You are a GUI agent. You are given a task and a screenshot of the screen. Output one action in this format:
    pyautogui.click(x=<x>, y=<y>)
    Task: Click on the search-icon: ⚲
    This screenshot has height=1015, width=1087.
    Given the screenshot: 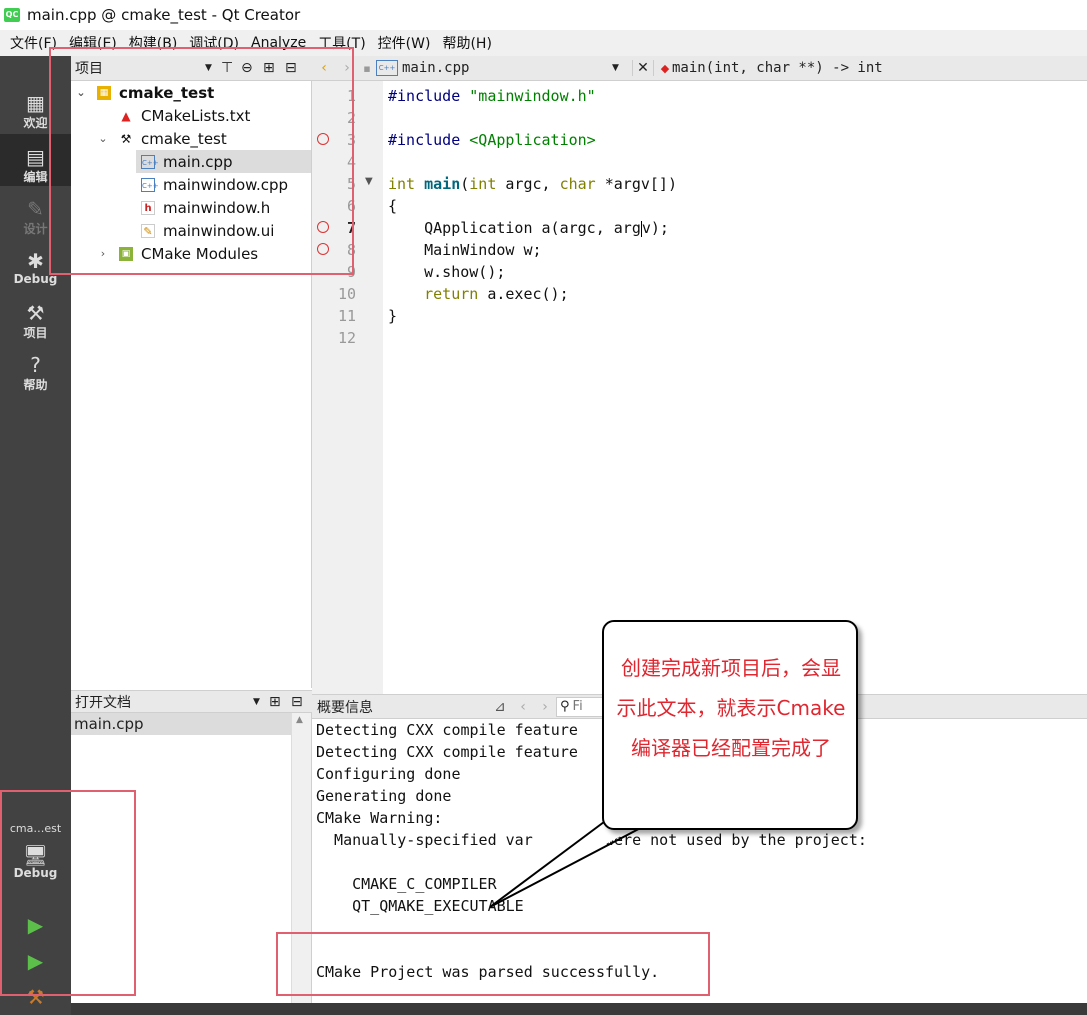 What is the action you would take?
    pyautogui.click(x=565, y=706)
    